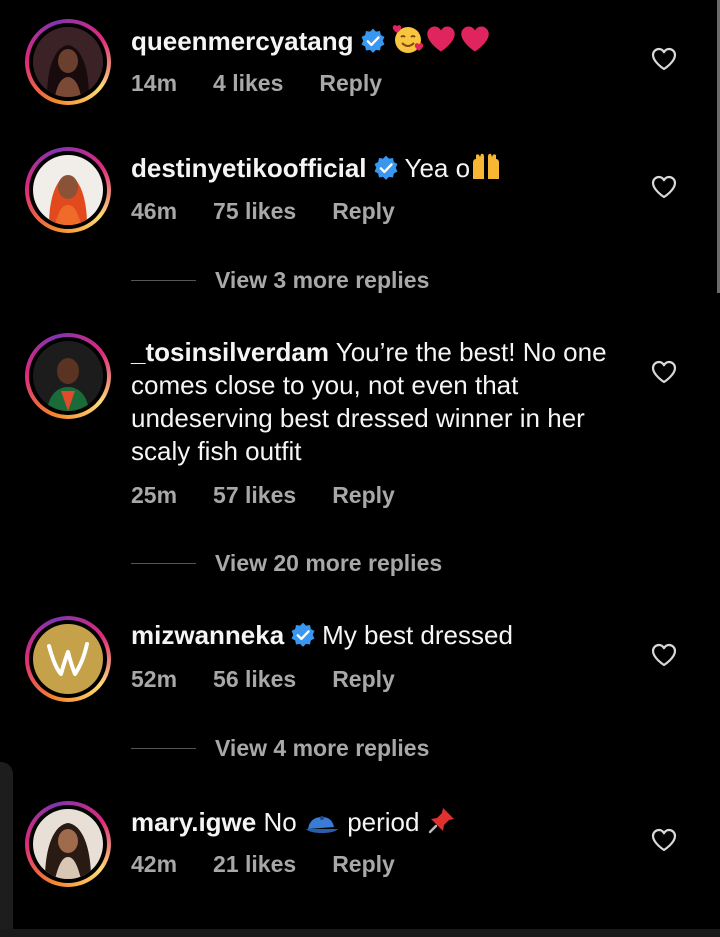 This screenshot has width=720, height=937. I want to click on comment-username: destinyetikoofficial, so click(249, 168).